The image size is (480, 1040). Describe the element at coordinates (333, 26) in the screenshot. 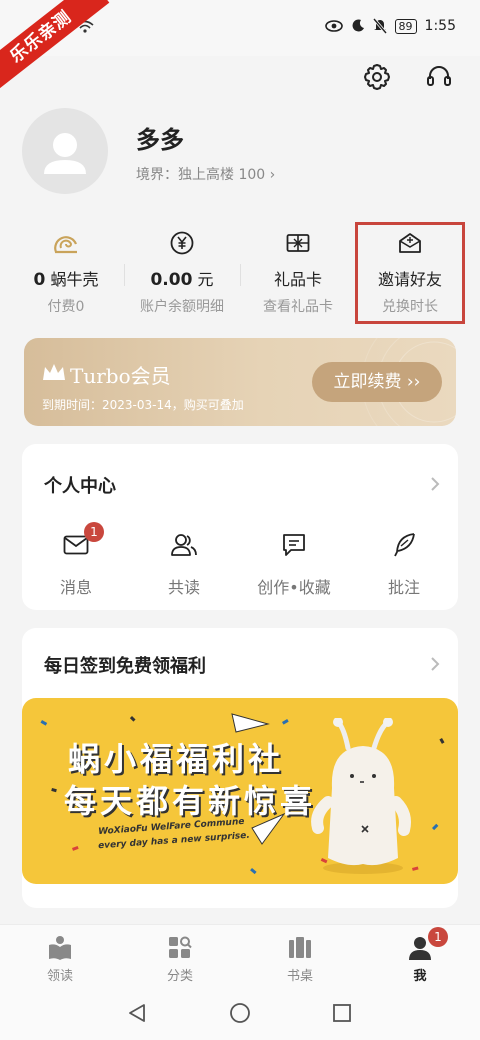

I see `eye-icon` at that location.